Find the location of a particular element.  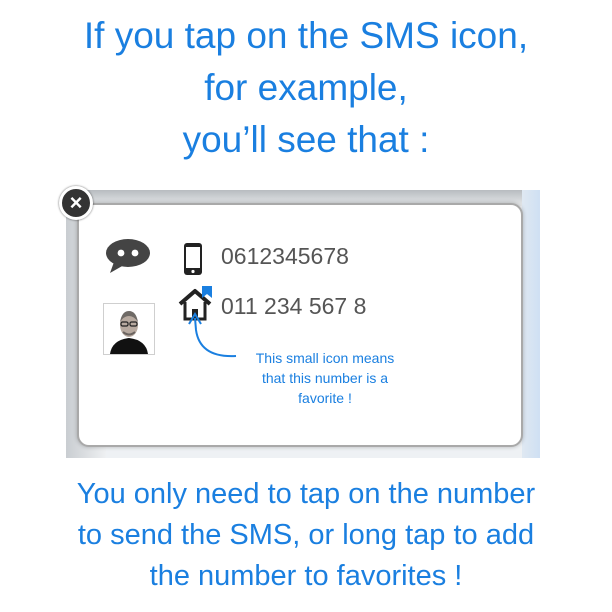

annotation-line-3: favorite ! is located at coordinates (325, 398).